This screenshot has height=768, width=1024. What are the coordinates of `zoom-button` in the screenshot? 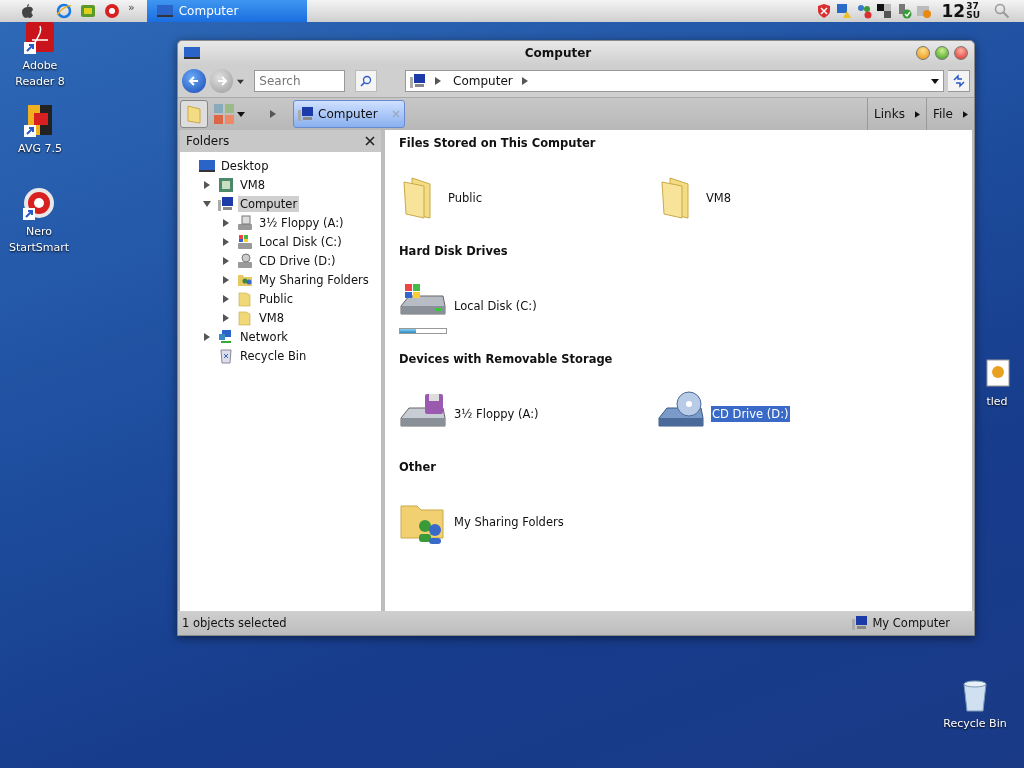 It's located at (942, 53).